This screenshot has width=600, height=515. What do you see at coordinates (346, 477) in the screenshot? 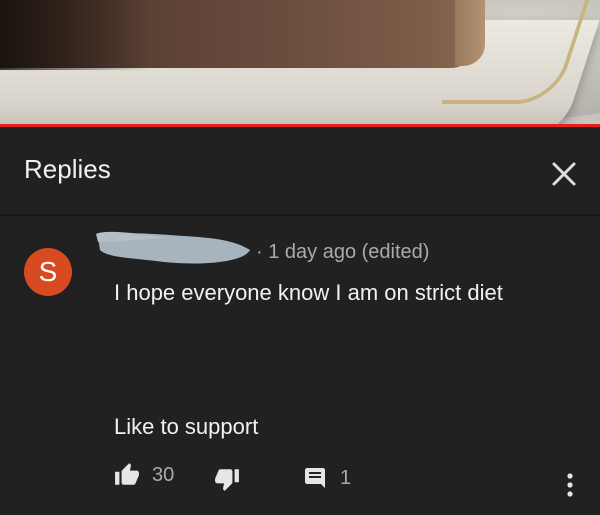
I see `reply-count: 1` at bounding box center [346, 477].